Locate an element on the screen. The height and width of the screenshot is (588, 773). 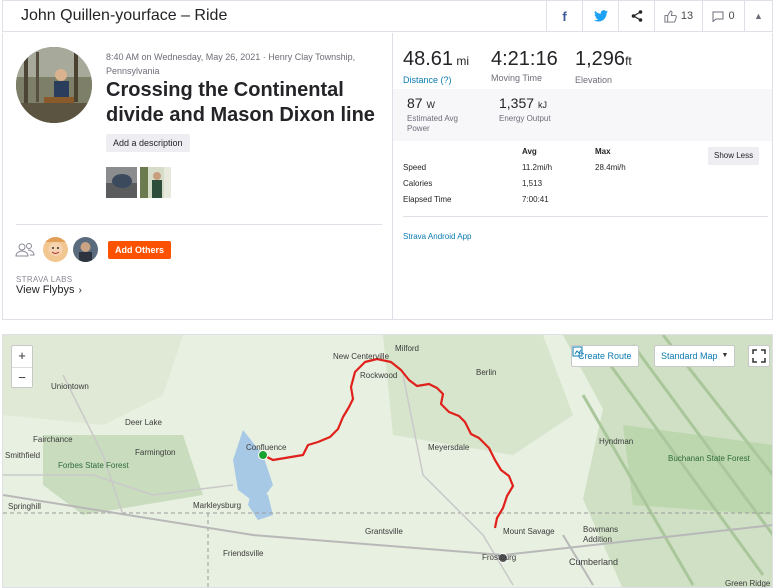
table-row: Elapsed Time 7:00:41 is located at coordinates (585, 203).